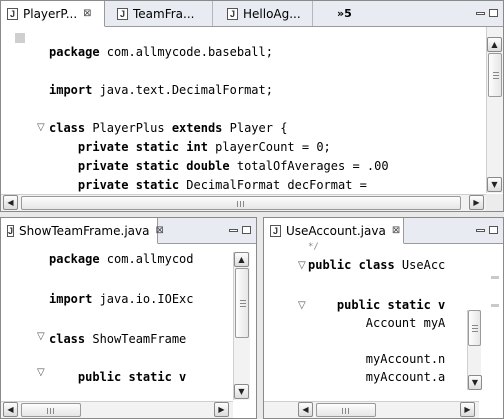 Image resolution: width=504 pixels, height=419 pixels. I want to click on line-highlight-marker, so click(20, 38).